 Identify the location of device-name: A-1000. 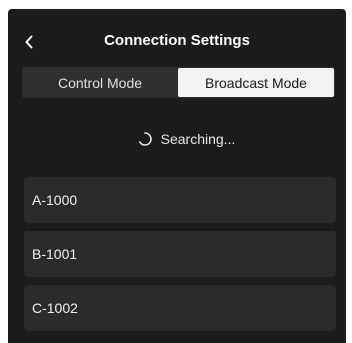
(55, 200).